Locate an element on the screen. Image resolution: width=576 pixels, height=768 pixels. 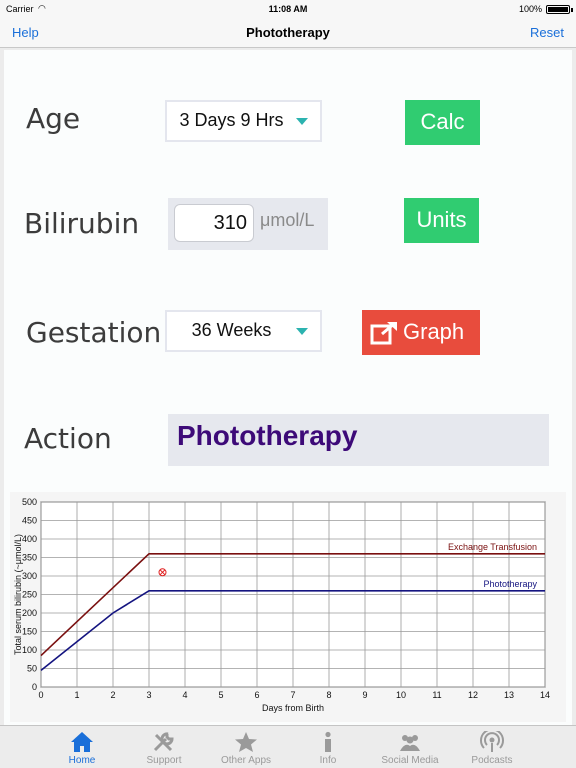
age-label: Age is located at coordinates (53, 118).